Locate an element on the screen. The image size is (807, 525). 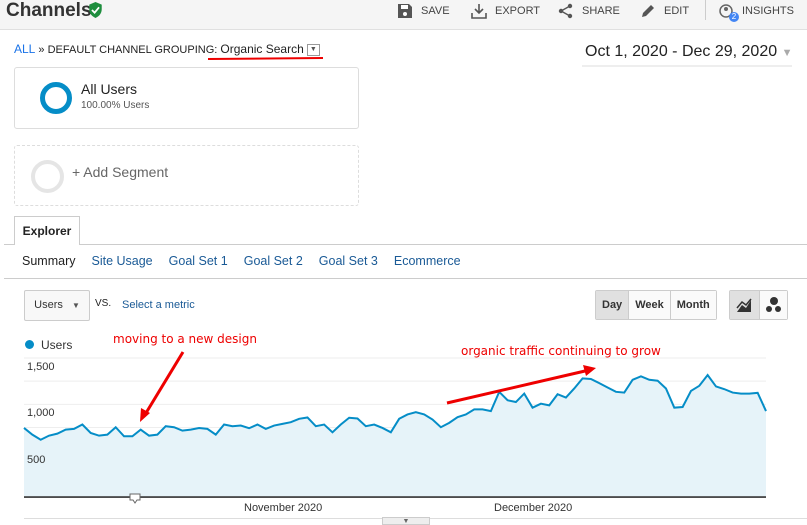
segment-detail: 100.00% Users is located at coordinates (115, 105).